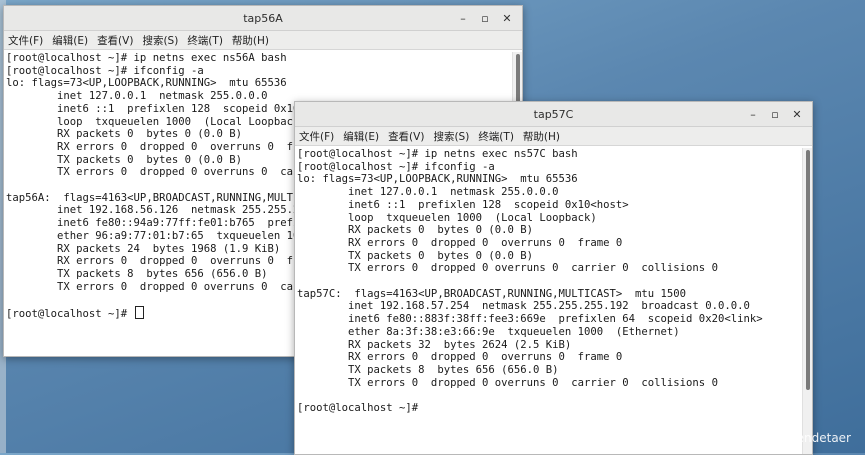 This screenshot has width=865, height=455. I want to click on terminal-line: RX packets 32 bytes 2624 (2.5 KiB), so click(434, 344).